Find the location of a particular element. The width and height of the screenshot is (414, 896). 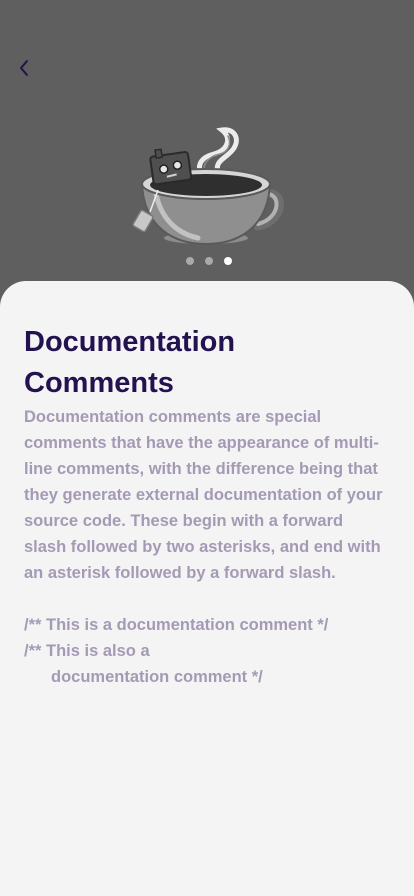

code-example-line: documentation comment */ is located at coordinates (157, 677).